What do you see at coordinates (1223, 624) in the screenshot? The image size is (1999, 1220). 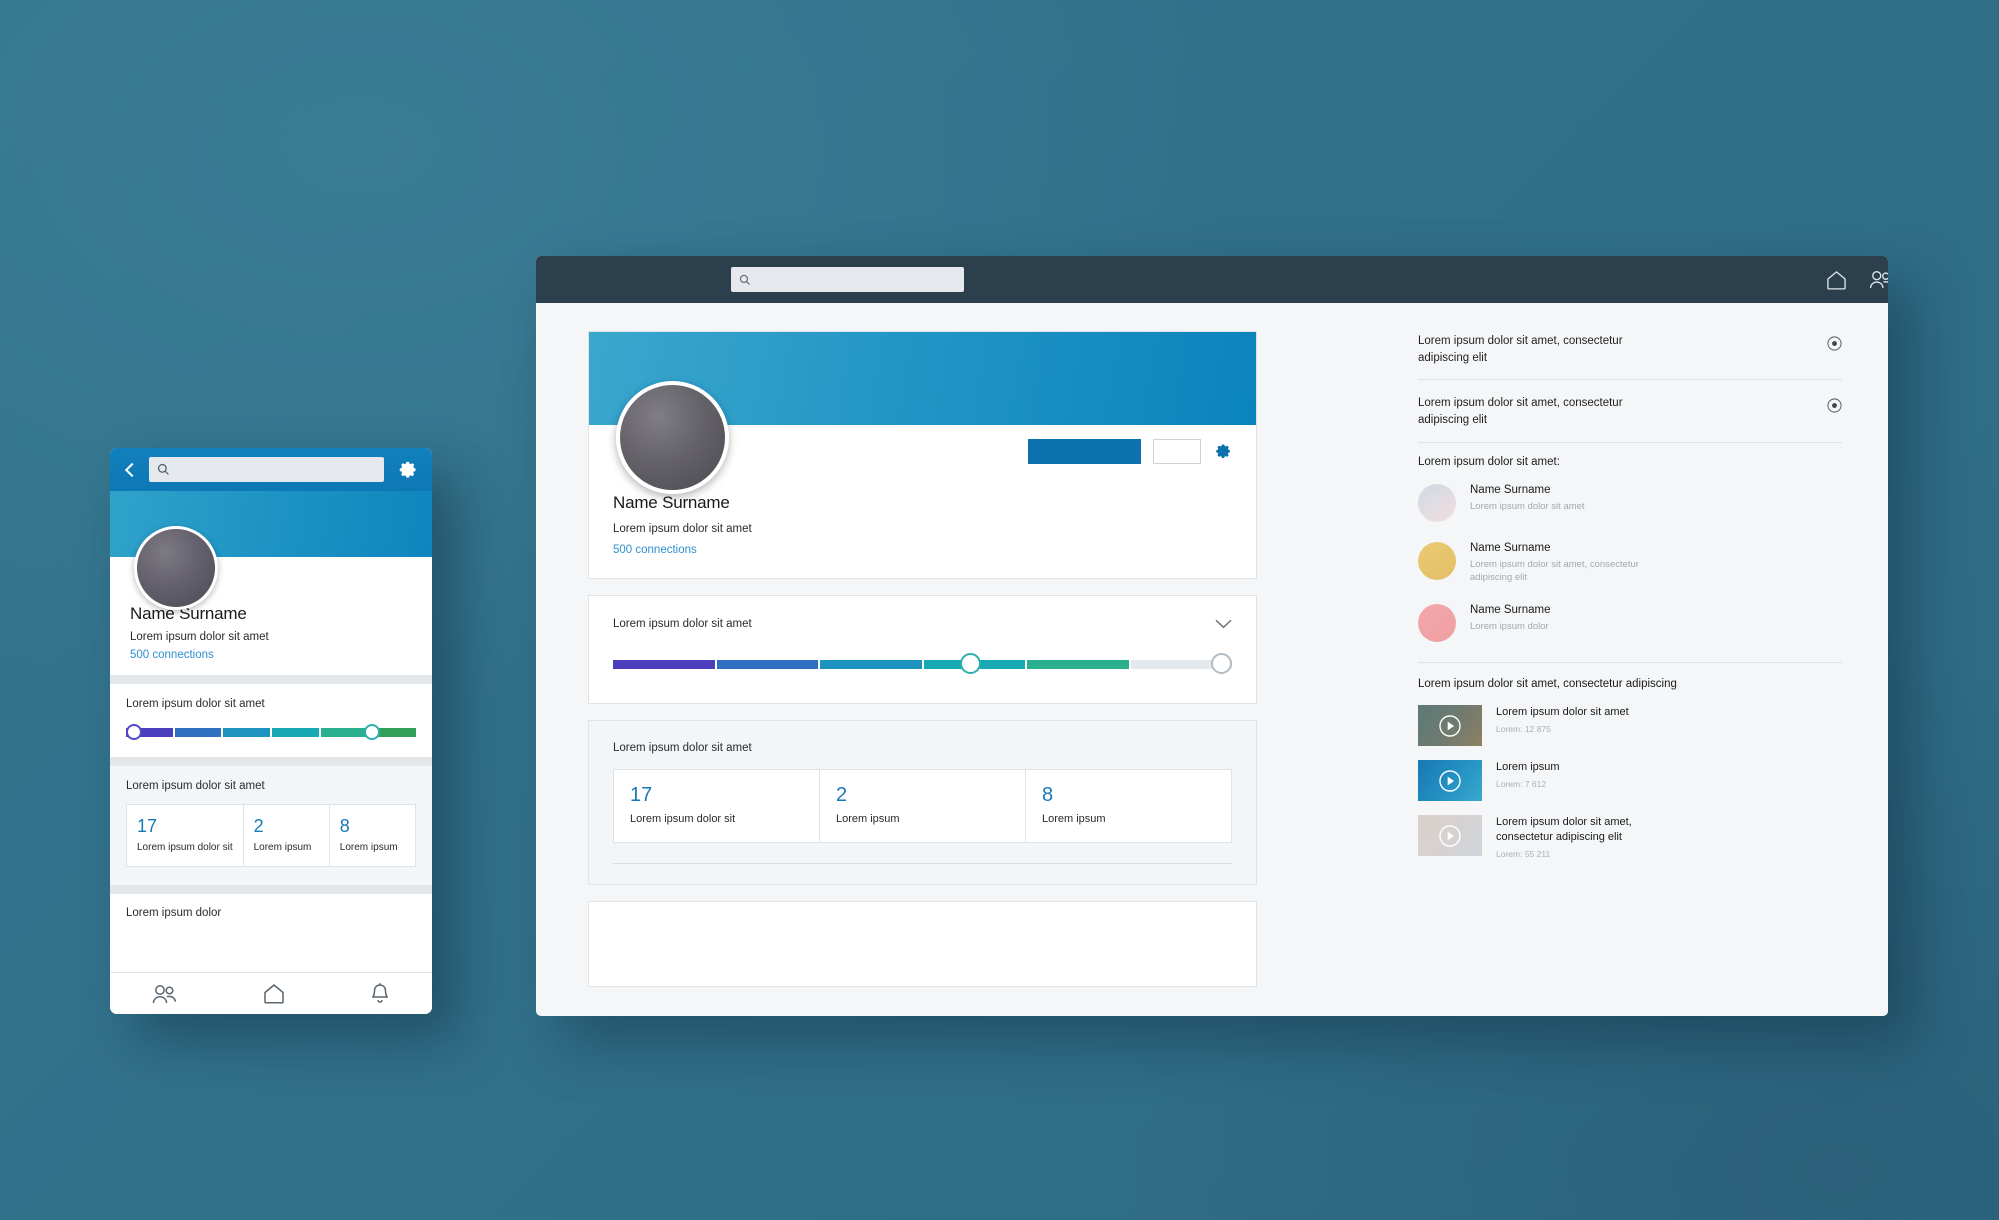 I see `chevron-down-icon` at bounding box center [1223, 624].